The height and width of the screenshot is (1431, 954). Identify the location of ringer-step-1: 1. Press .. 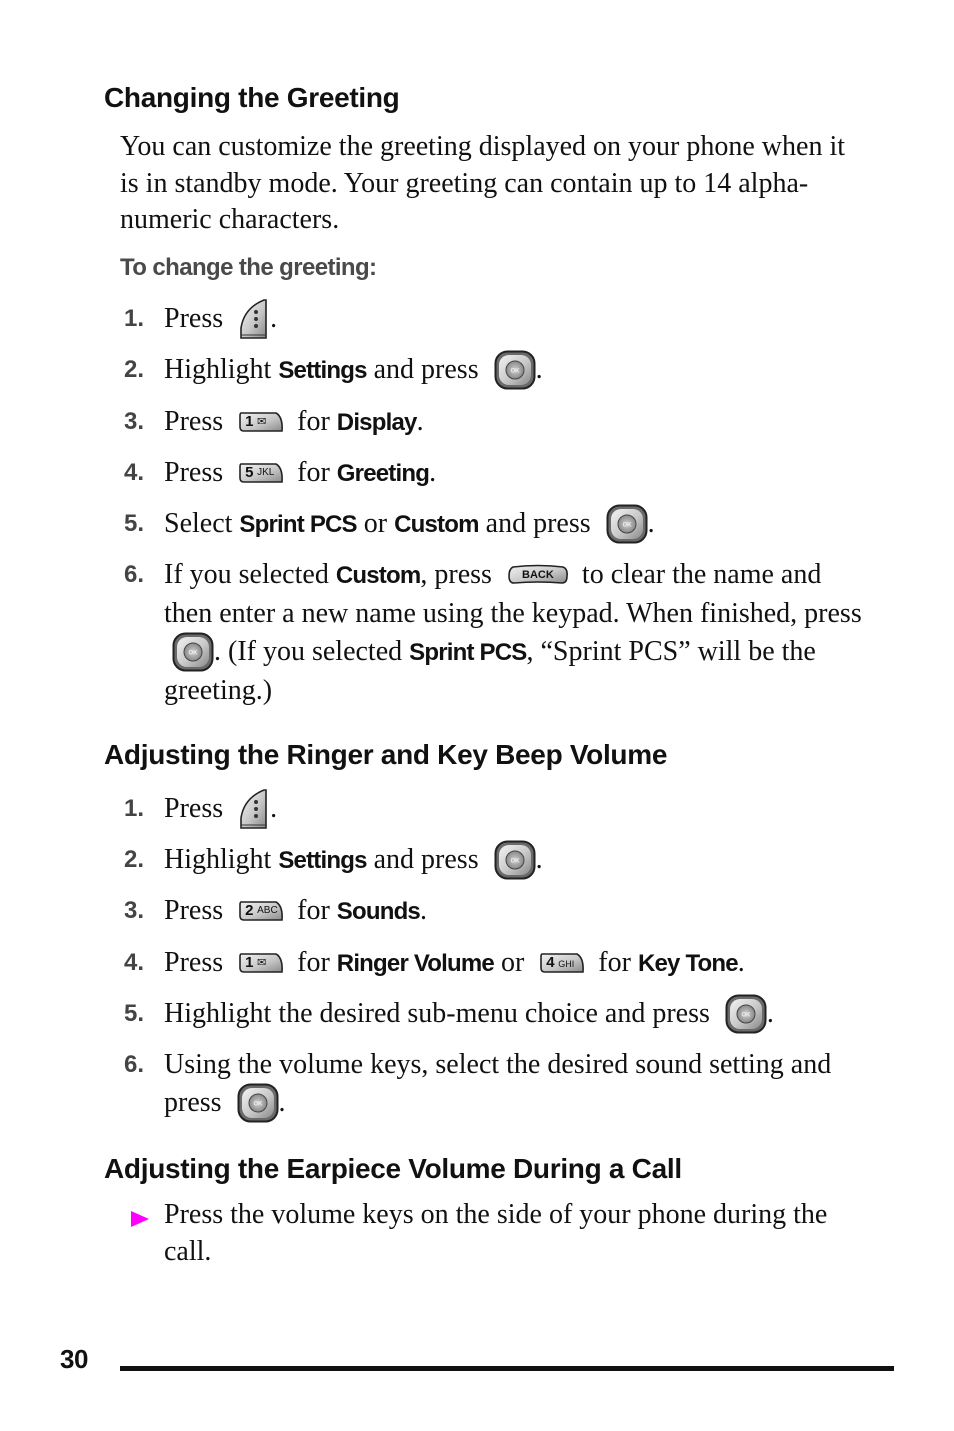
(494, 809).